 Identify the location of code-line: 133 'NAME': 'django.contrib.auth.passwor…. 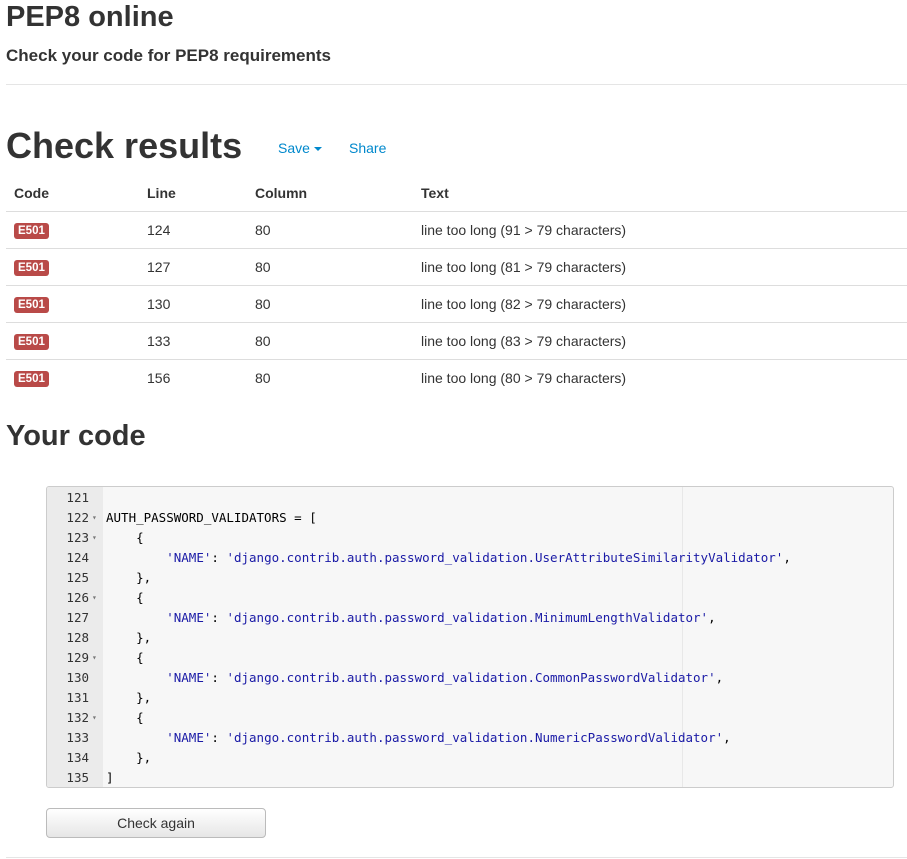
(470, 738).